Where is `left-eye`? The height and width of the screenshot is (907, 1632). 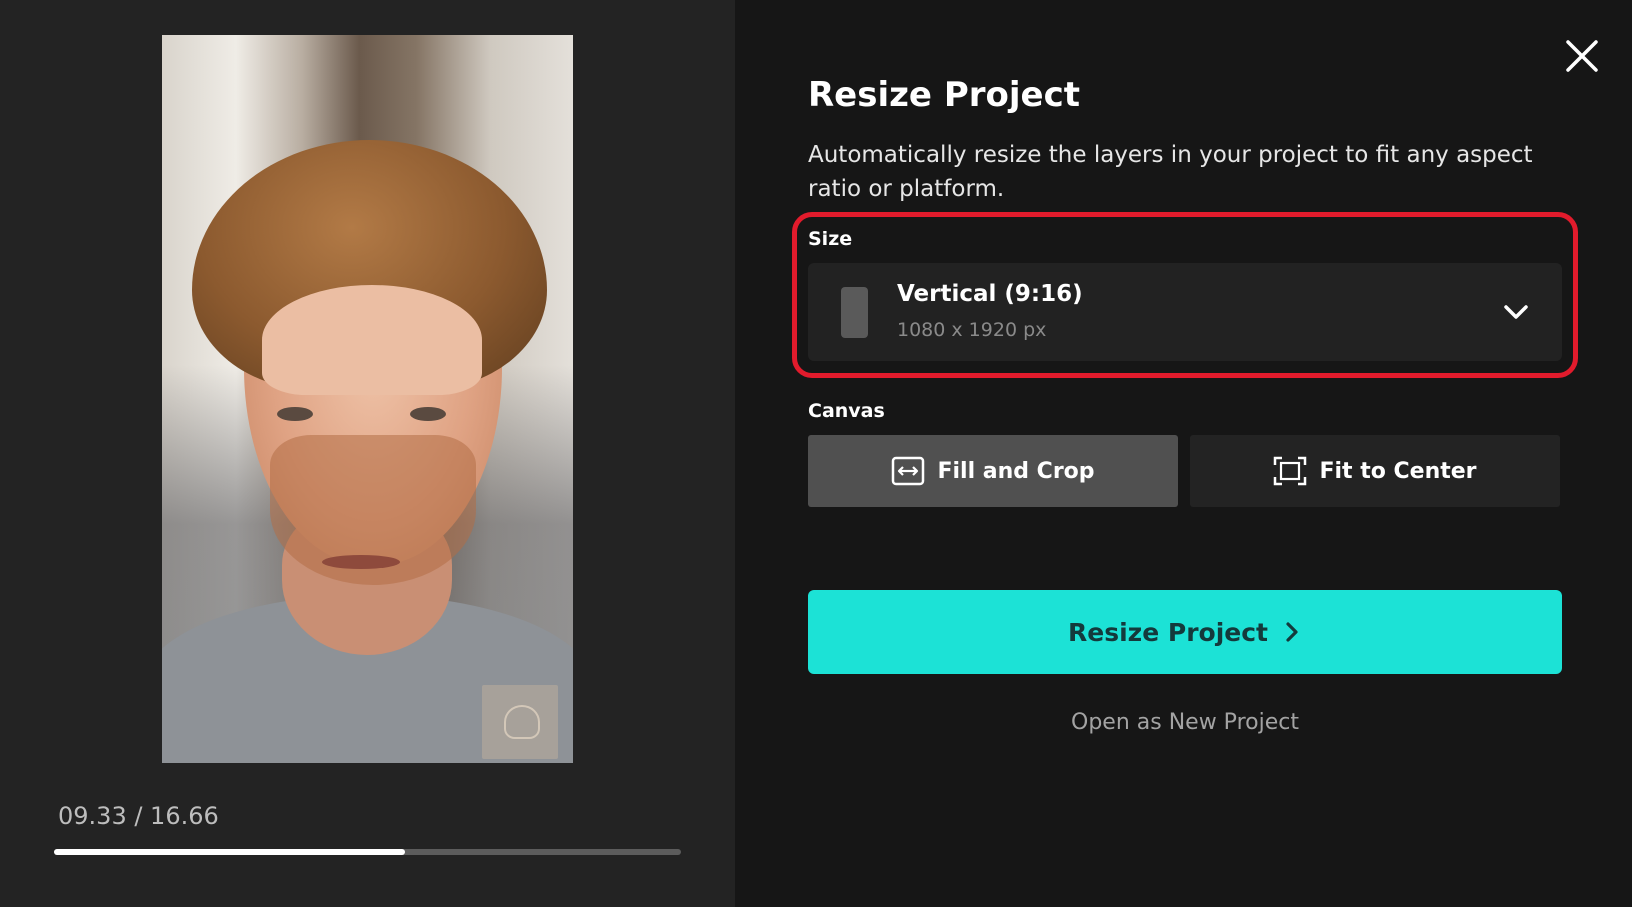 left-eye is located at coordinates (295, 414).